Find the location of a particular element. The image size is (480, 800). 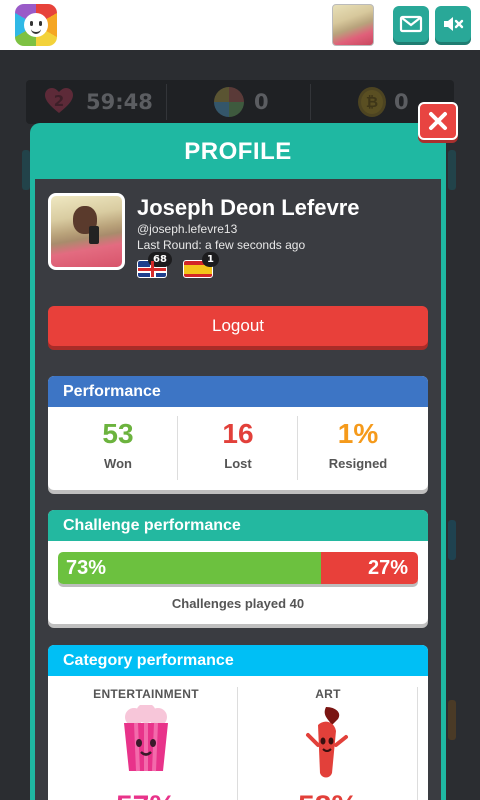

close-icon is located at coordinates (438, 121).